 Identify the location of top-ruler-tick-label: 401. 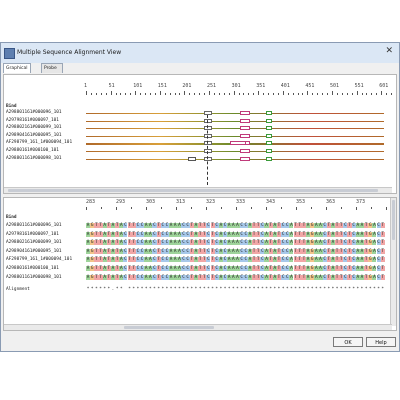
(285, 86).